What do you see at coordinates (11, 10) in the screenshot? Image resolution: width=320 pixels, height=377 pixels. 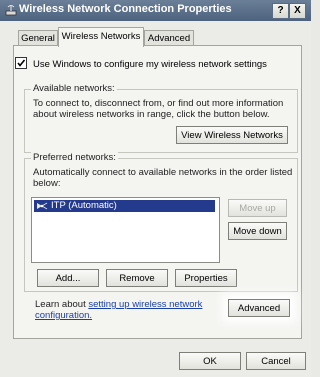 I see `network-connection-icon` at bounding box center [11, 10].